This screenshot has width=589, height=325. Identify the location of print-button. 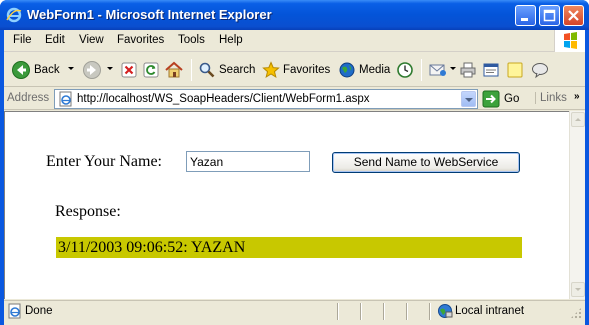
(468, 70).